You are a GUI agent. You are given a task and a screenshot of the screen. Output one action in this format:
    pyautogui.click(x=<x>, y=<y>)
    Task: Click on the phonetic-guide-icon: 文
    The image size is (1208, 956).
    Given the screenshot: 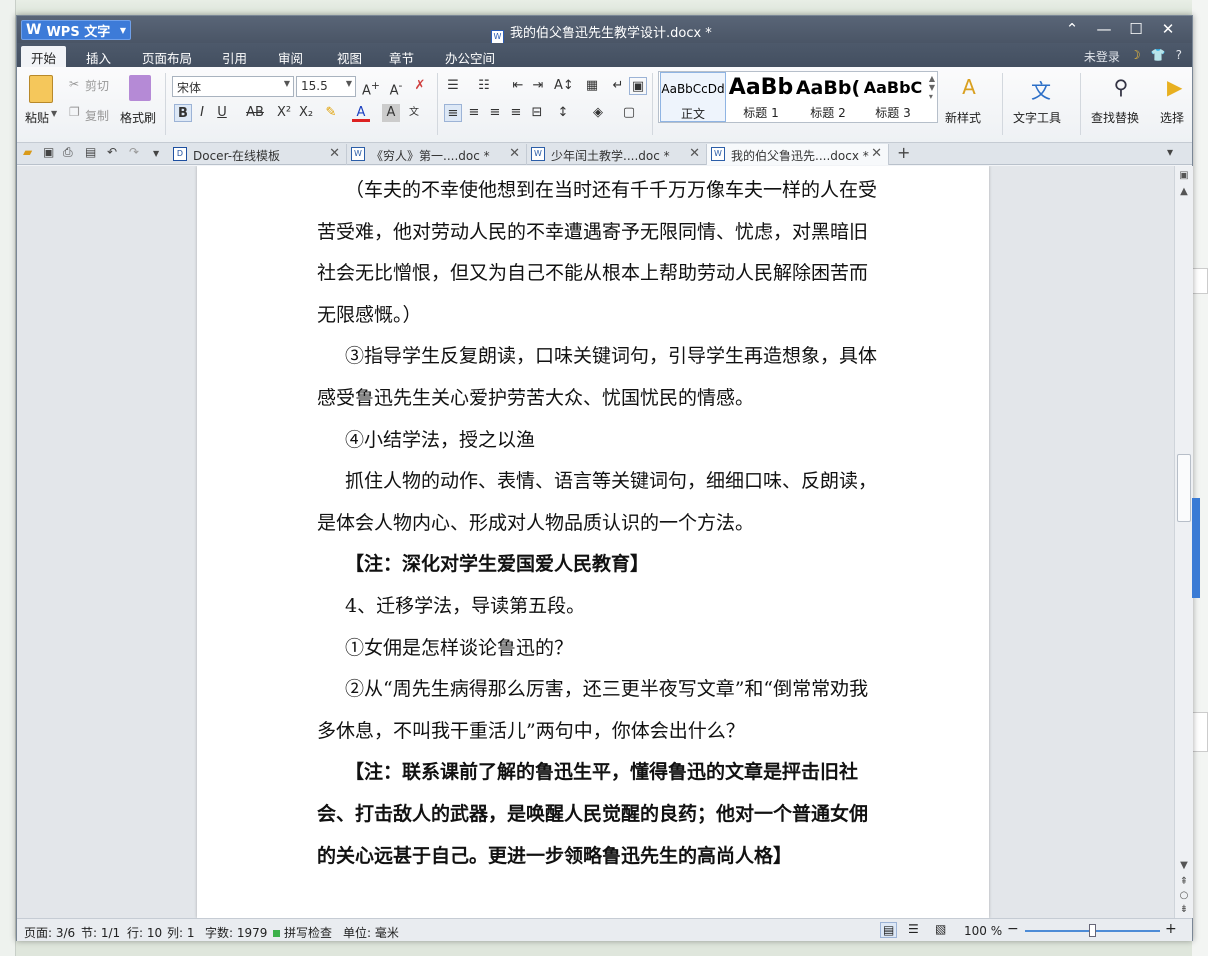 What is the action you would take?
    pyautogui.click(x=414, y=113)
    